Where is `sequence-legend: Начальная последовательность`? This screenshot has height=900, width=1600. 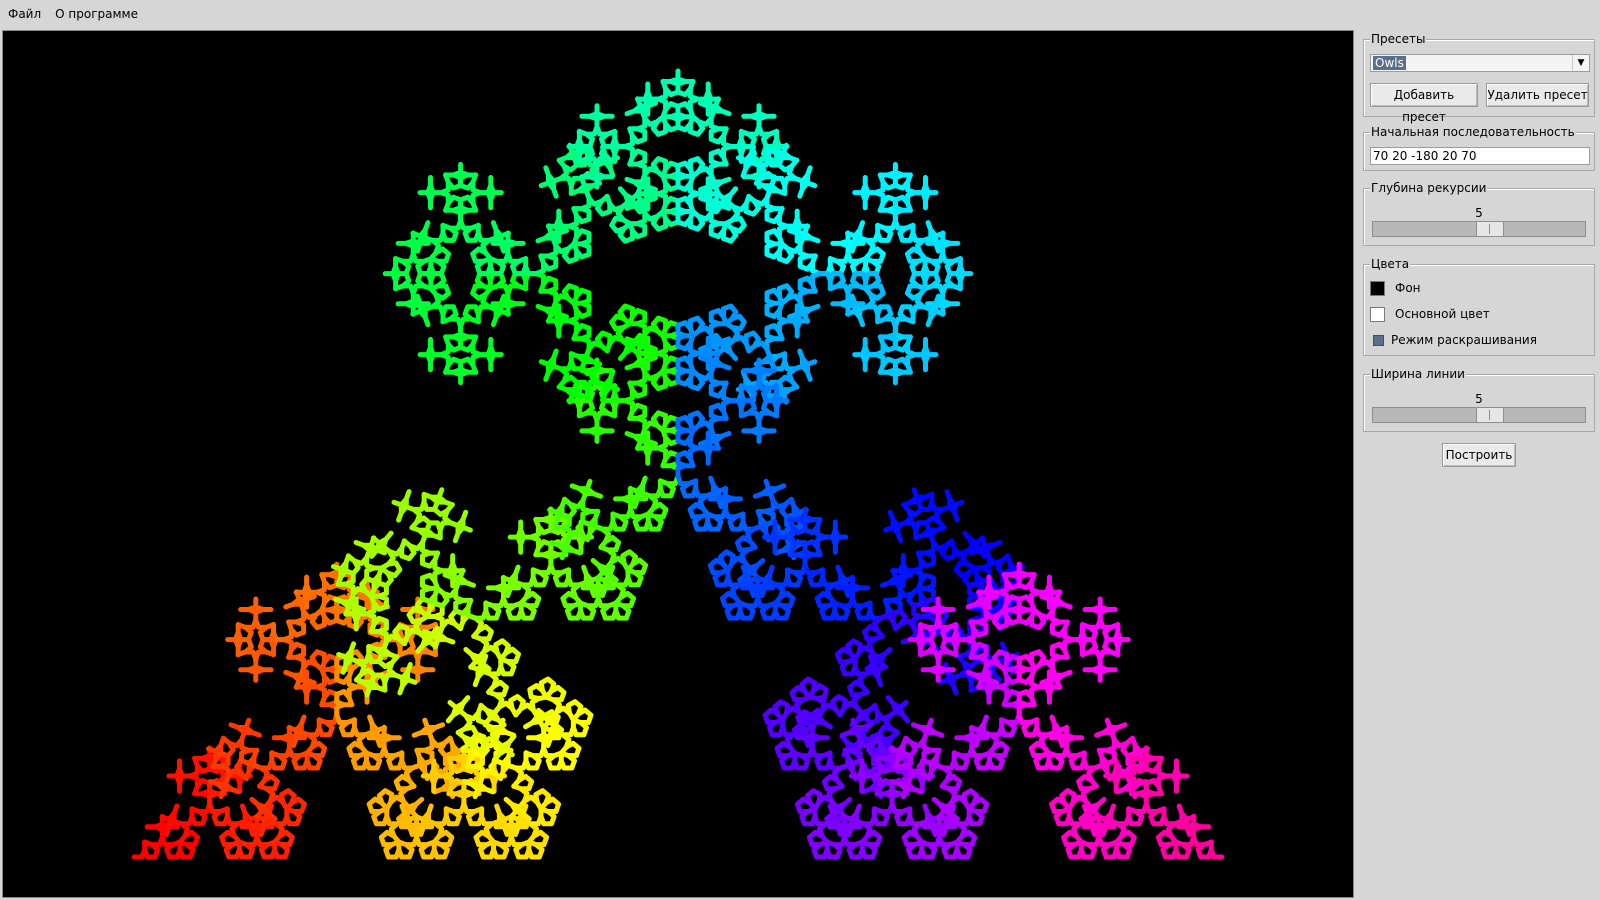
sequence-legend: Начальная последовательность is located at coordinates (1473, 132).